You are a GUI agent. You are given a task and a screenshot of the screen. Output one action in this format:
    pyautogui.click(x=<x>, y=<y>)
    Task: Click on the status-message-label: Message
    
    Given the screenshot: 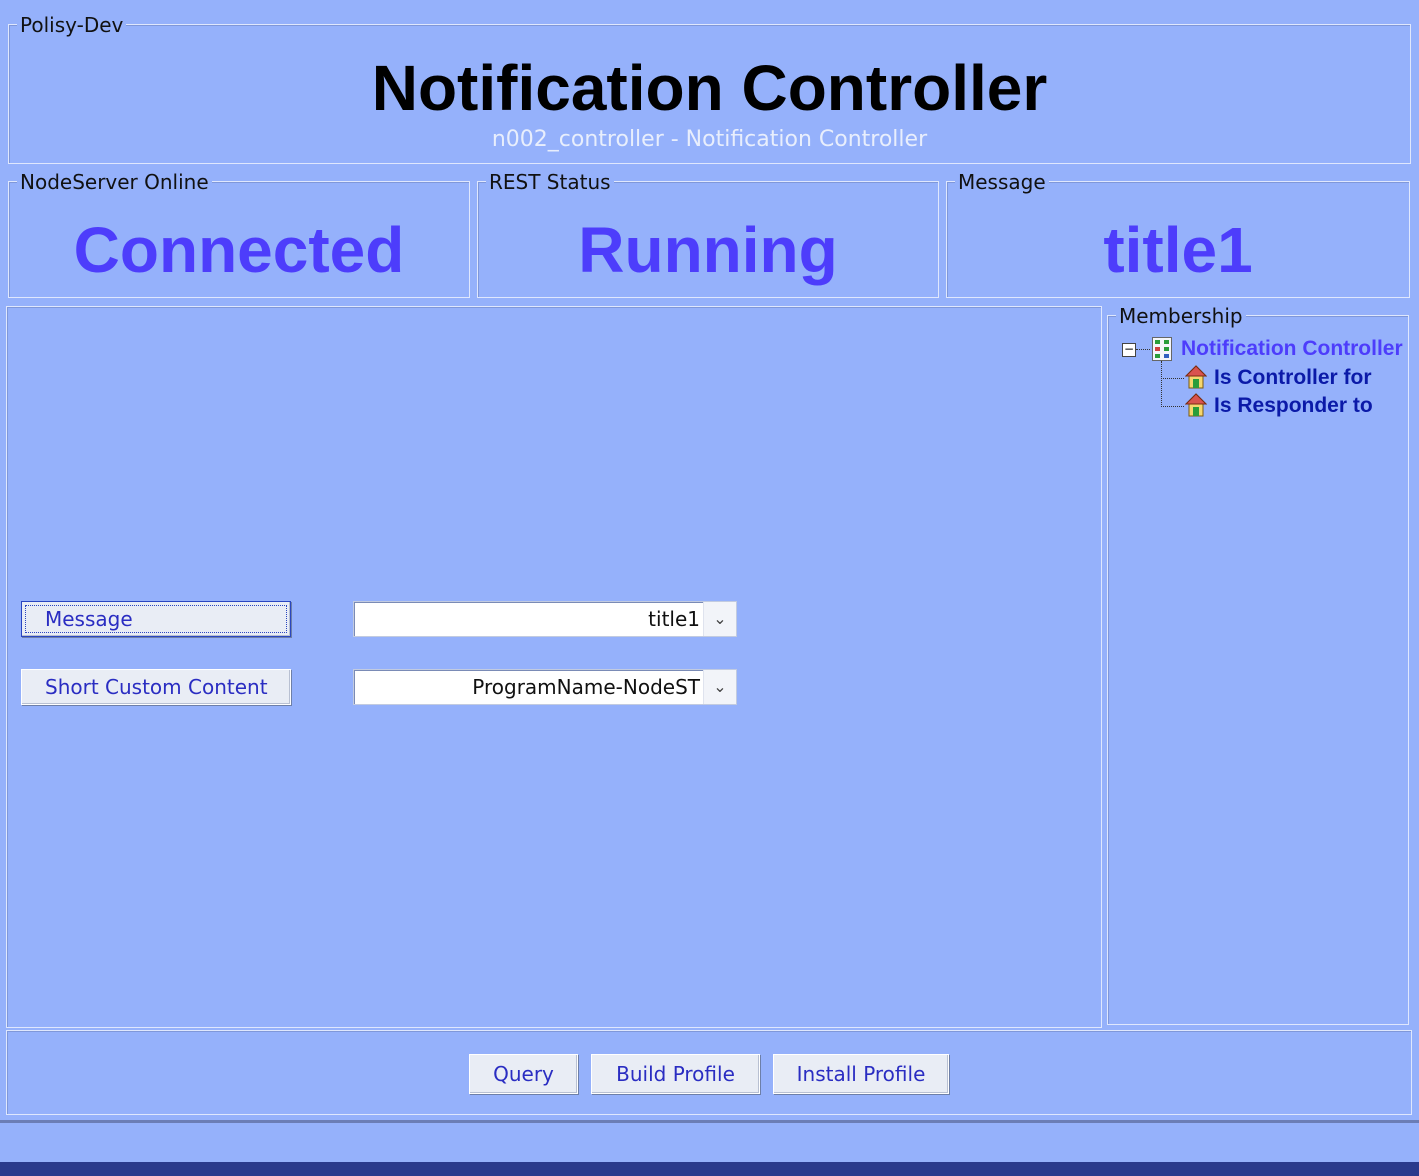 What is the action you would take?
    pyautogui.click(x=1002, y=182)
    